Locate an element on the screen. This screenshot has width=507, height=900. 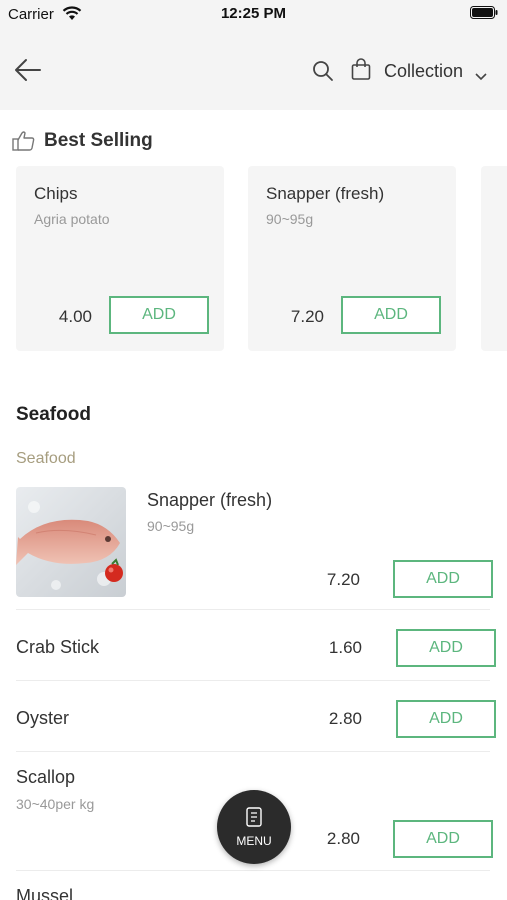
product-subtitle: 30~40per kg is located at coordinates (55, 804).